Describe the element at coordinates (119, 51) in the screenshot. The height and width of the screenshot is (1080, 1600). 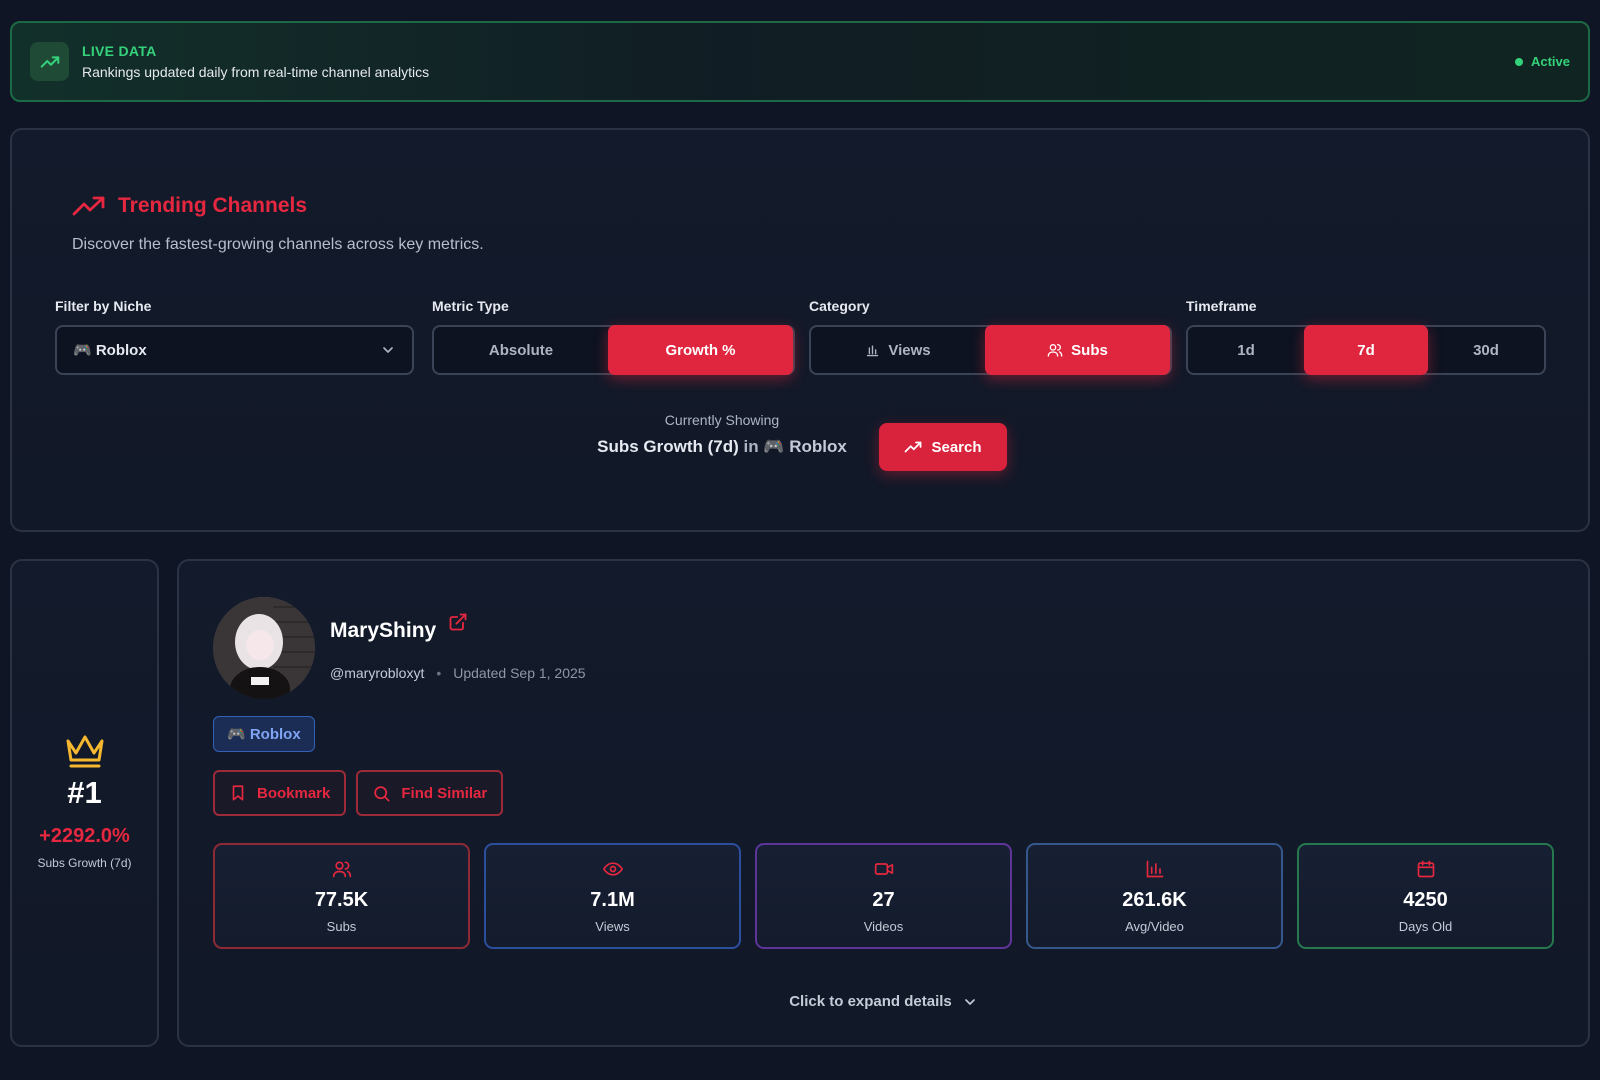
I see `banner-title: LIVE DATA` at that location.